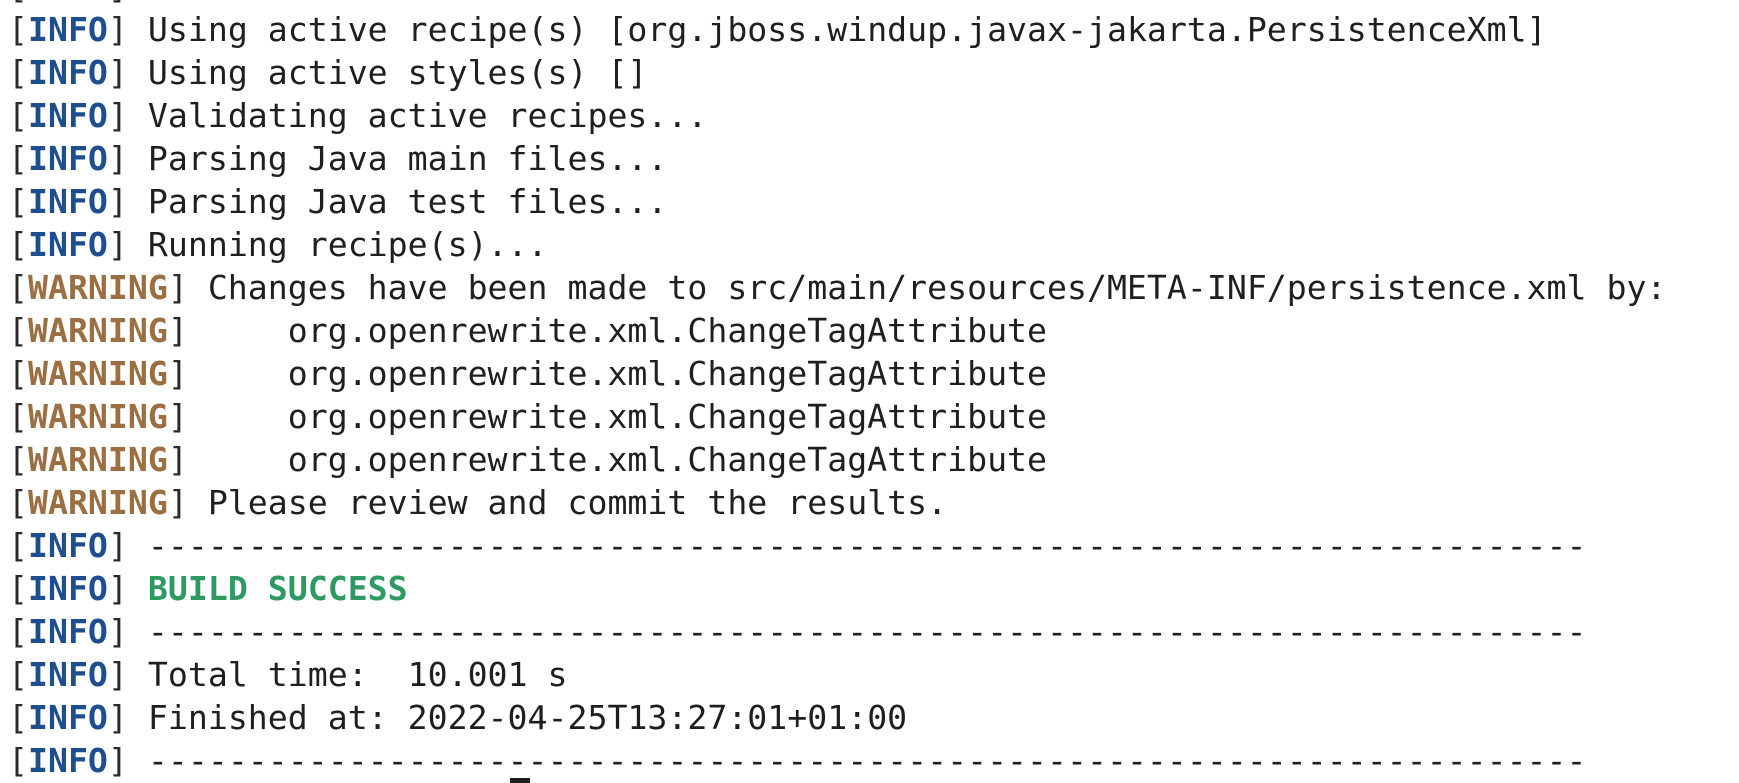  What do you see at coordinates (78, 4) in the screenshot?
I see `clipped-line-text: [INFO]` at bounding box center [78, 4].